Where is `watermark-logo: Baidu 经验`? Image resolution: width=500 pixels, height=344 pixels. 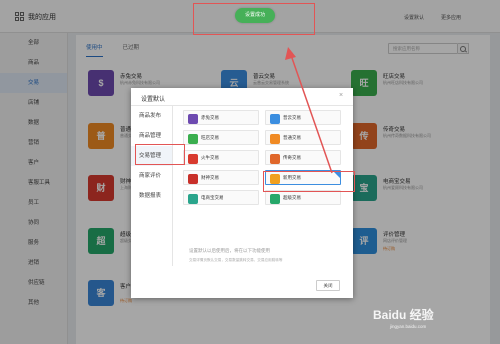 watermark-logo: Baidu 经验 is located at coordinates (403, 315).